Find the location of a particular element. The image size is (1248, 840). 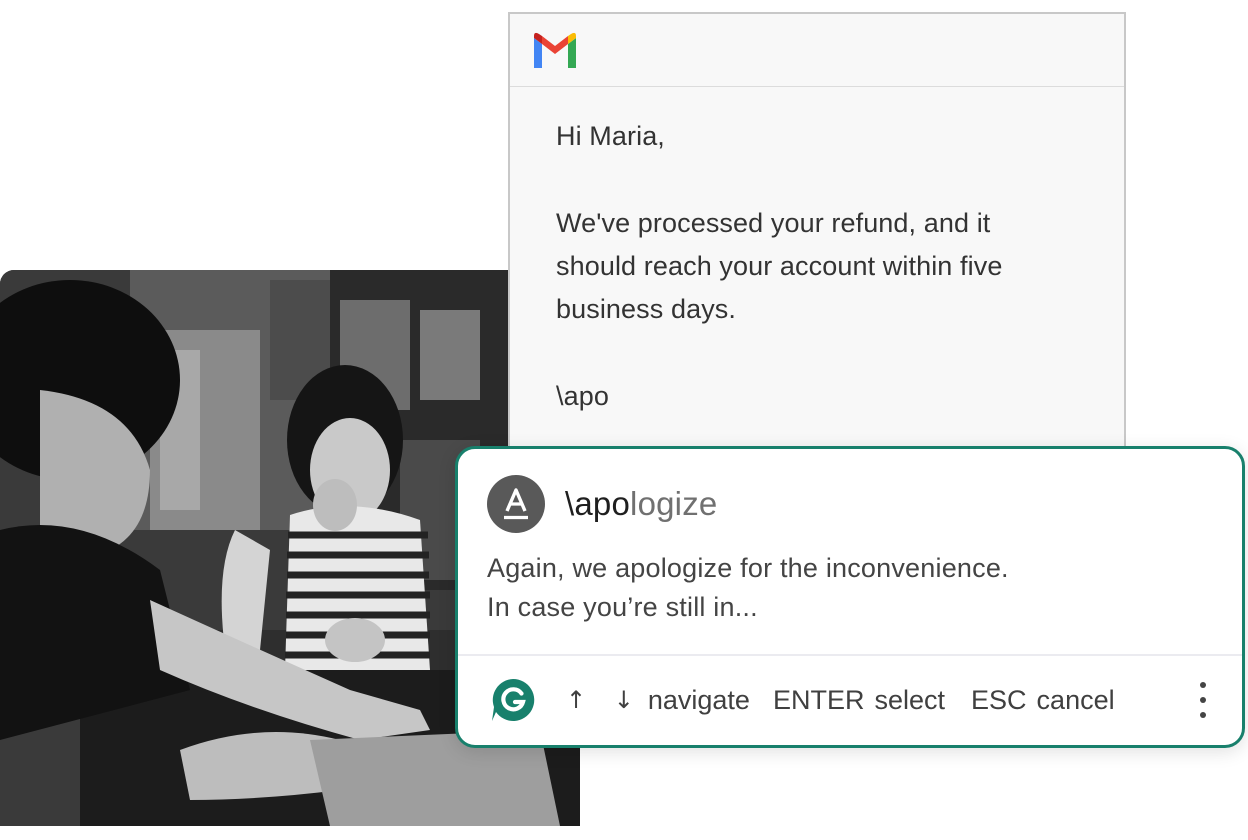

popup-footer: ↑ ↓ navigate ENTER select ESC cancel is located at coordinates (866, 700).